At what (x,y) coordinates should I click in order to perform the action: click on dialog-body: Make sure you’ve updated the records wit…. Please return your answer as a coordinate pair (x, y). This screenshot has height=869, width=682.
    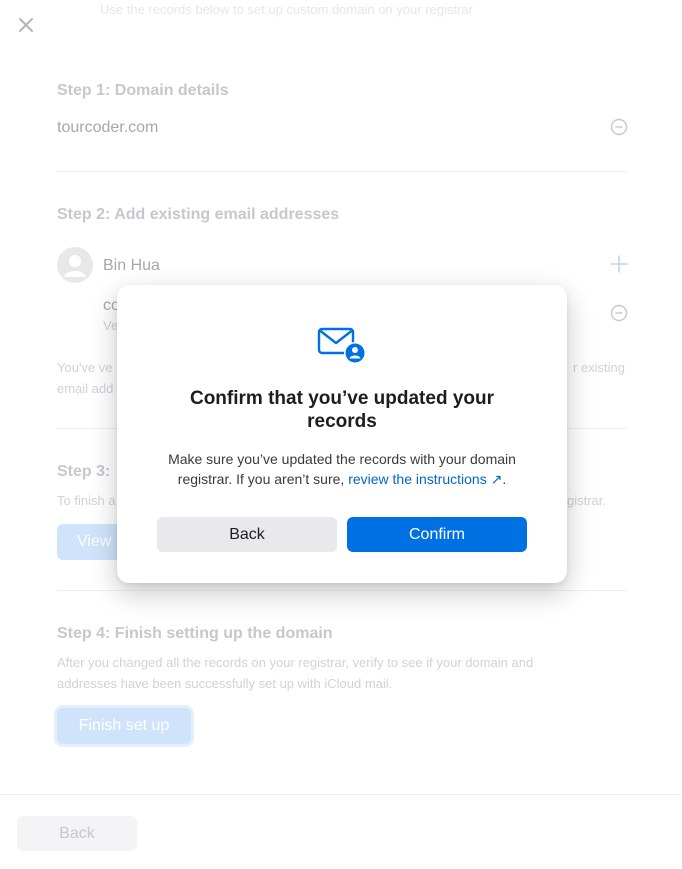
    Looking at the image, I should click on (342, 469).